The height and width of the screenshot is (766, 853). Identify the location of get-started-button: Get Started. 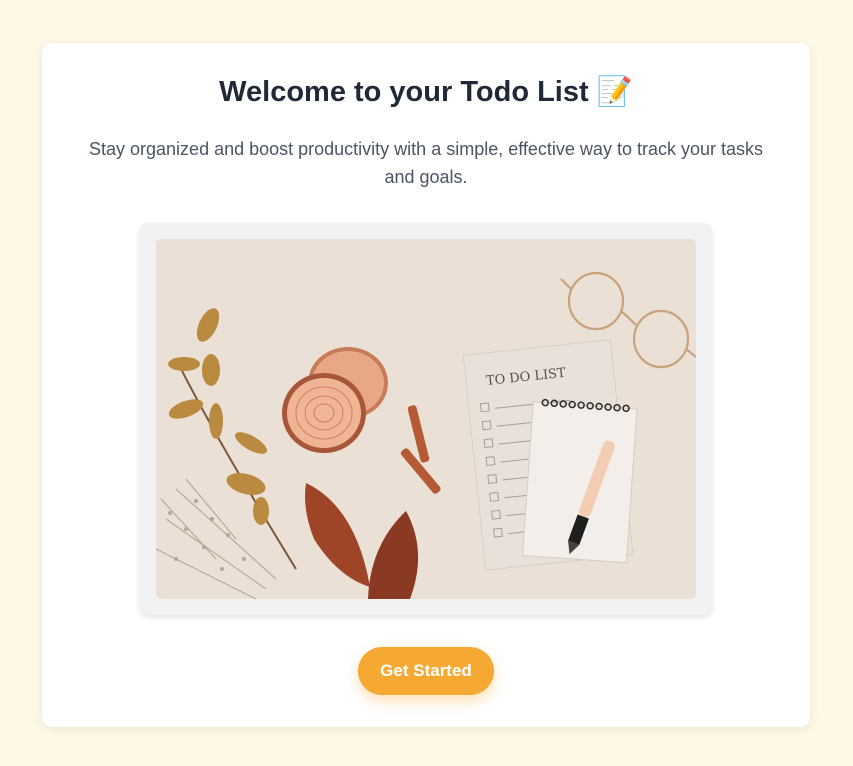
(426, 671).